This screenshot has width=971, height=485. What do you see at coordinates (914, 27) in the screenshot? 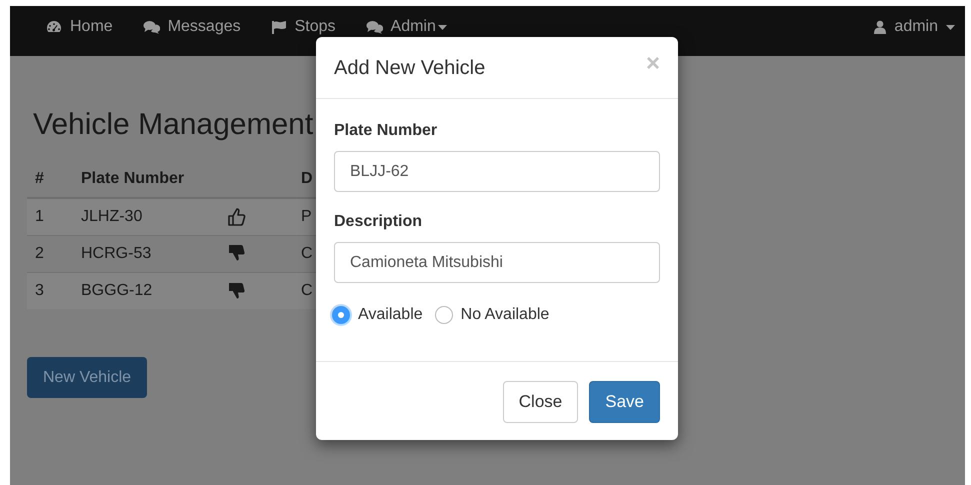
I see `user-menu: admin` at bounding box center [914, 27].